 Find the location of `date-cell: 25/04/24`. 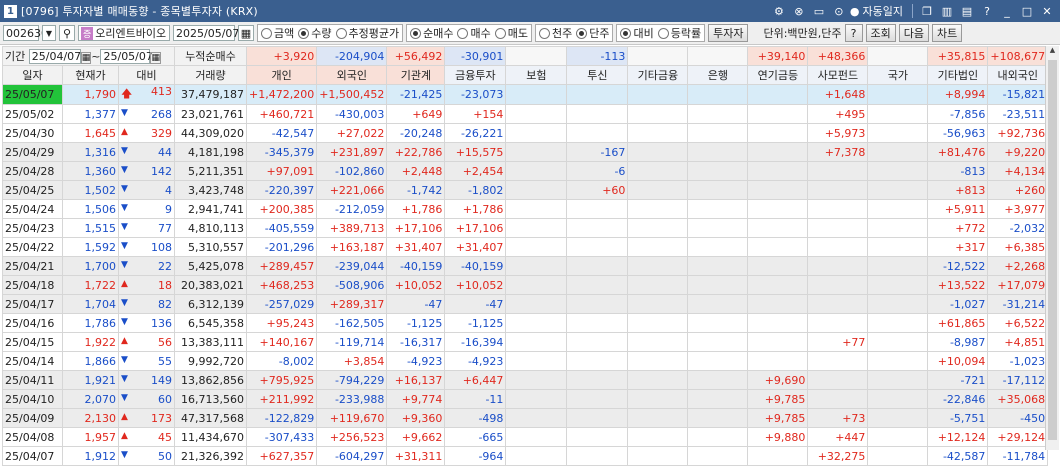

date-cell: 25/04/24 is located at coordinates (32, 209).